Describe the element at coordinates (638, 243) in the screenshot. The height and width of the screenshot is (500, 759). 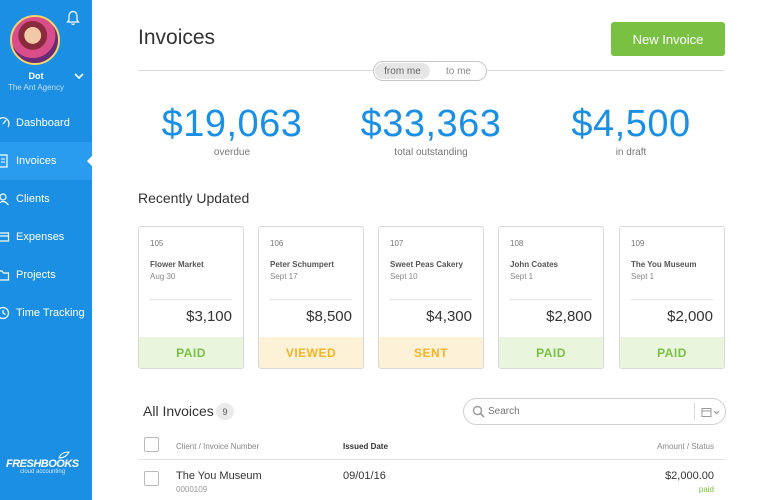
I see `invoice-number: 109` at that location.